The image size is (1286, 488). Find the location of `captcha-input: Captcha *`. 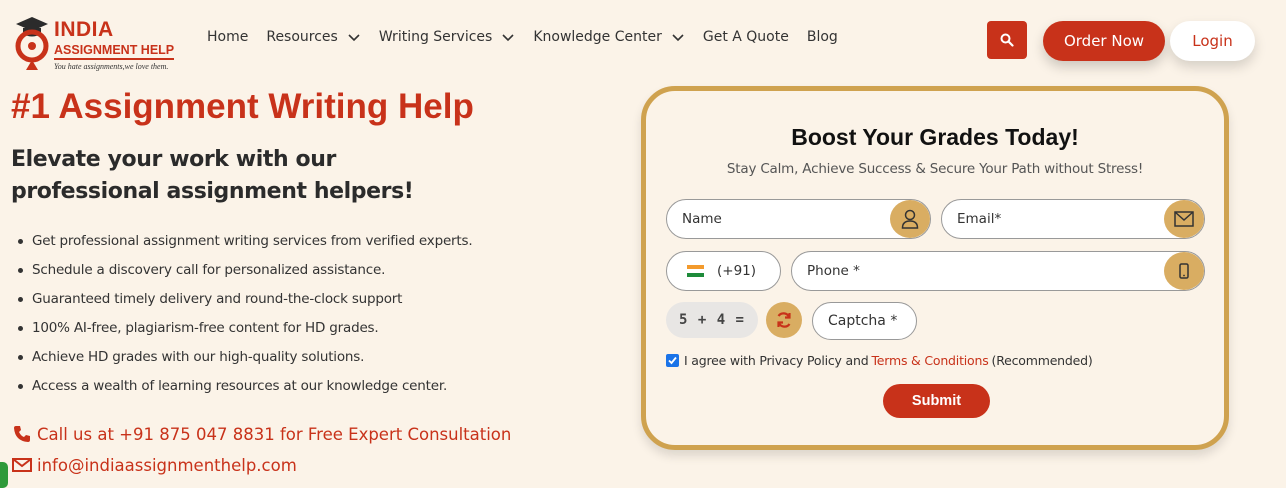

captcha-input: Captcha * is located at coordinates (864, 321).